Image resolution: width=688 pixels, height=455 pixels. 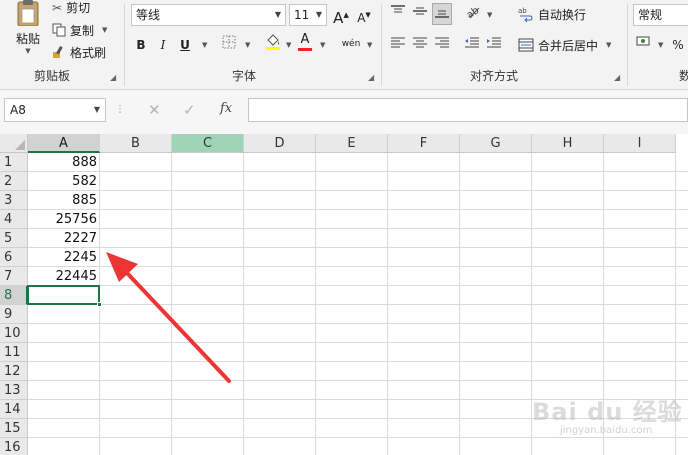 What do you see at coordinates (71, 8) in the screenshot?
I see `cut-button: ✂ 剪切` at bounding box center [71, 8].